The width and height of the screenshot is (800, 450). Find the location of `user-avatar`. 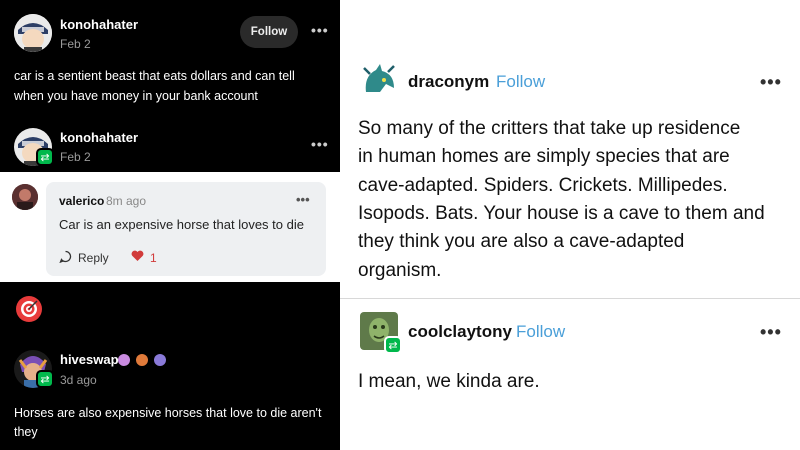

user-avatar is located at coordinates (33, 33).